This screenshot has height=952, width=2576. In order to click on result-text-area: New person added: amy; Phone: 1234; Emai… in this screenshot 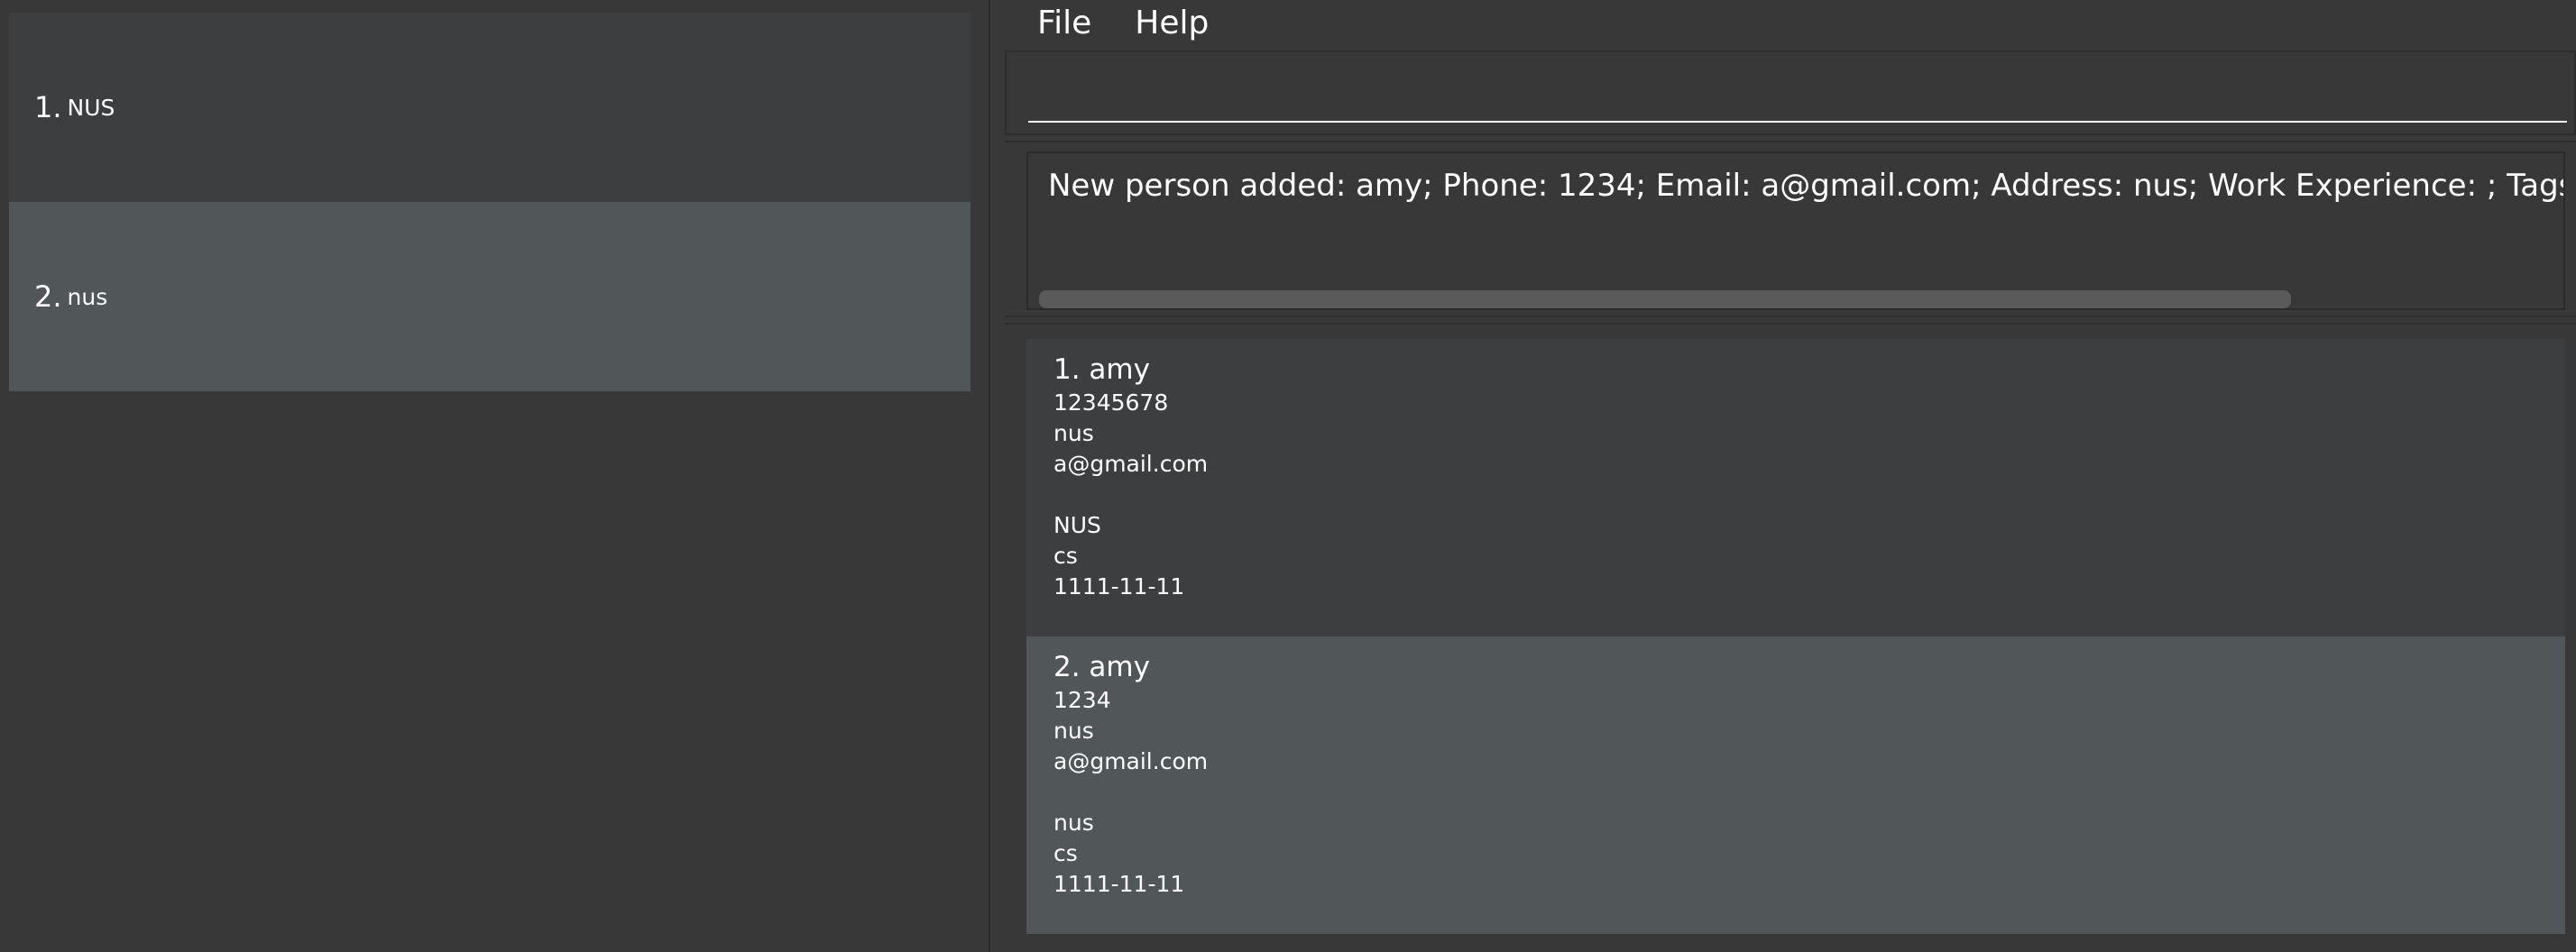, I will do `click(1796, 231)`.